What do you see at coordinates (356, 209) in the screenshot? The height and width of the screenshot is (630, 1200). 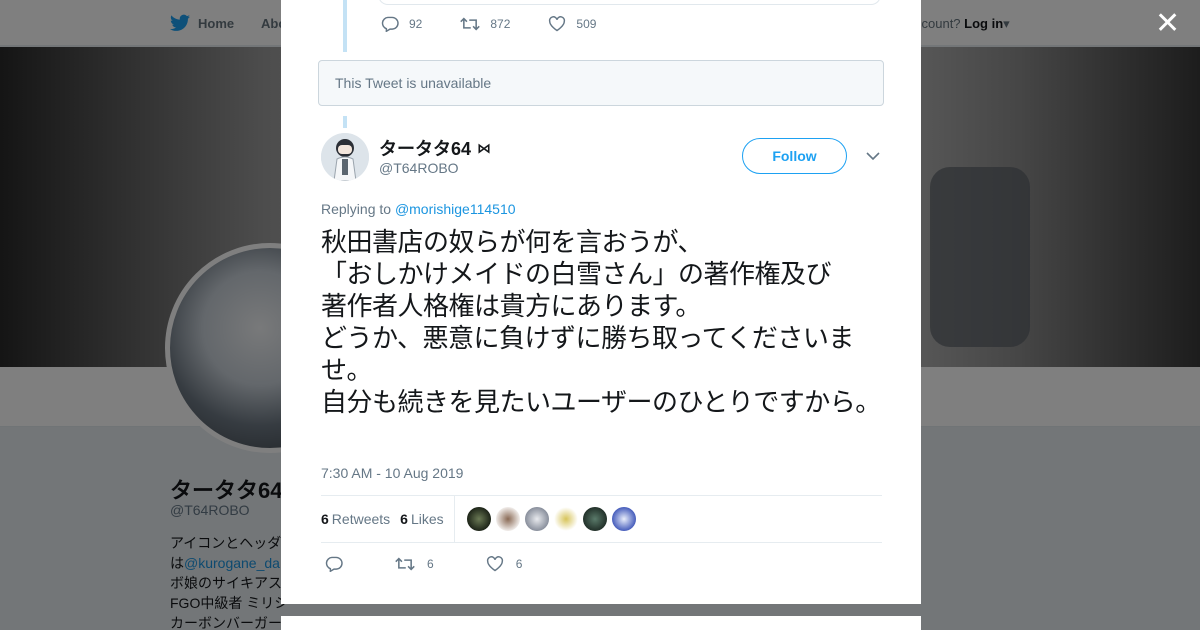 I see `replying-prefix: Replying to` at bounding box center [356, 209].